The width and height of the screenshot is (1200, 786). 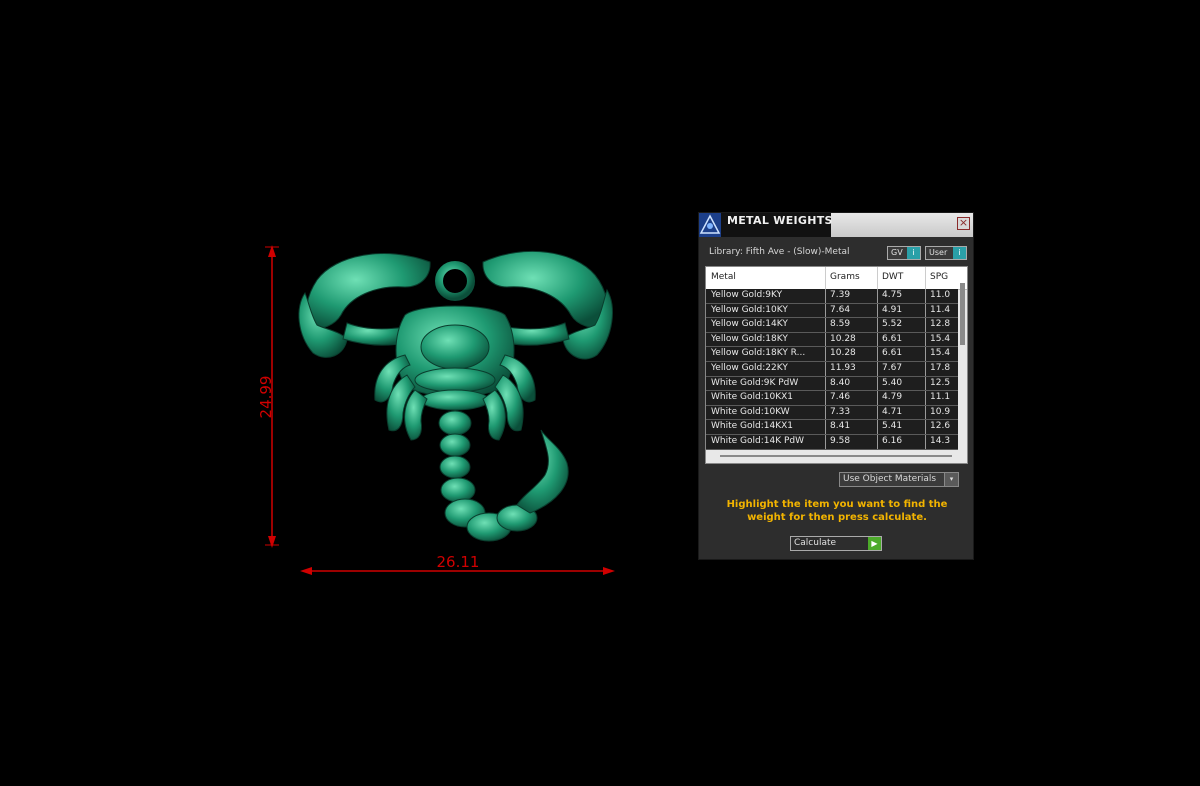 I want to click on cell-metal: White Gold:14KX1, so click(x=752, y=426).